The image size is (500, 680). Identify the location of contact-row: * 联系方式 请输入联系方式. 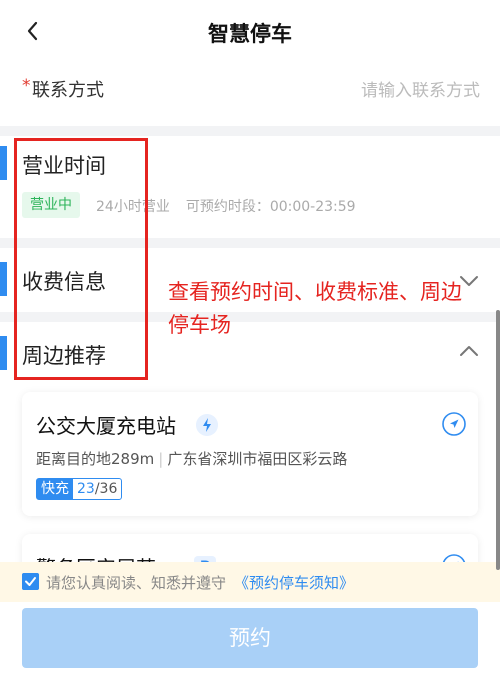
(250, 95).